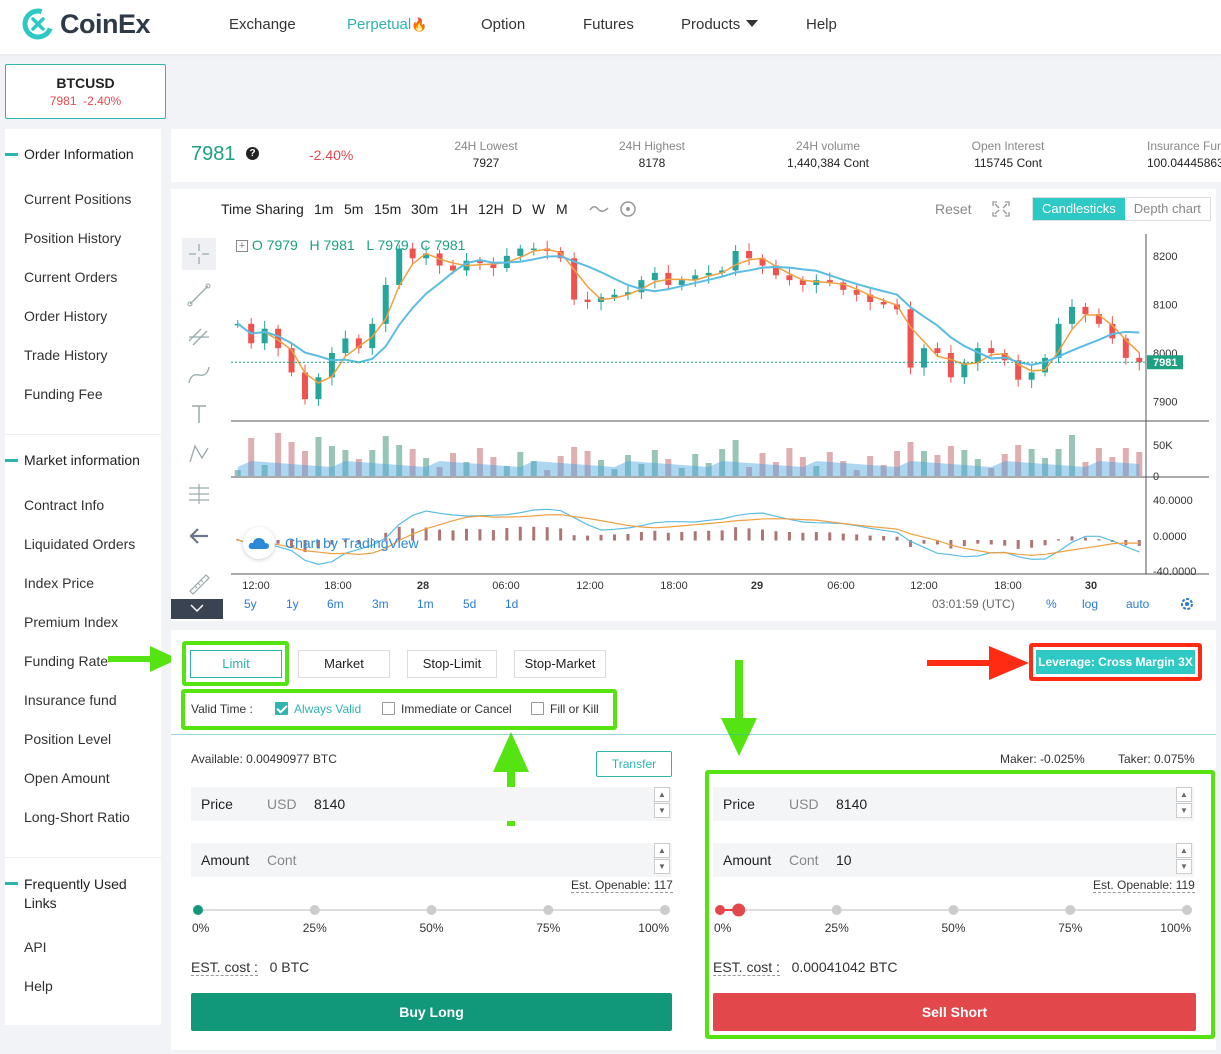 The width and height of the screenshot is (1221, 1054). I want to click on symbol-name: BTCUSD, so click(85, 83).